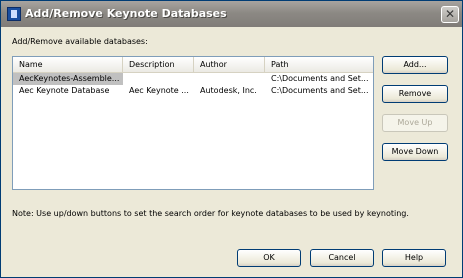  I want to click on close-icon: ✕, so click(450, 14).